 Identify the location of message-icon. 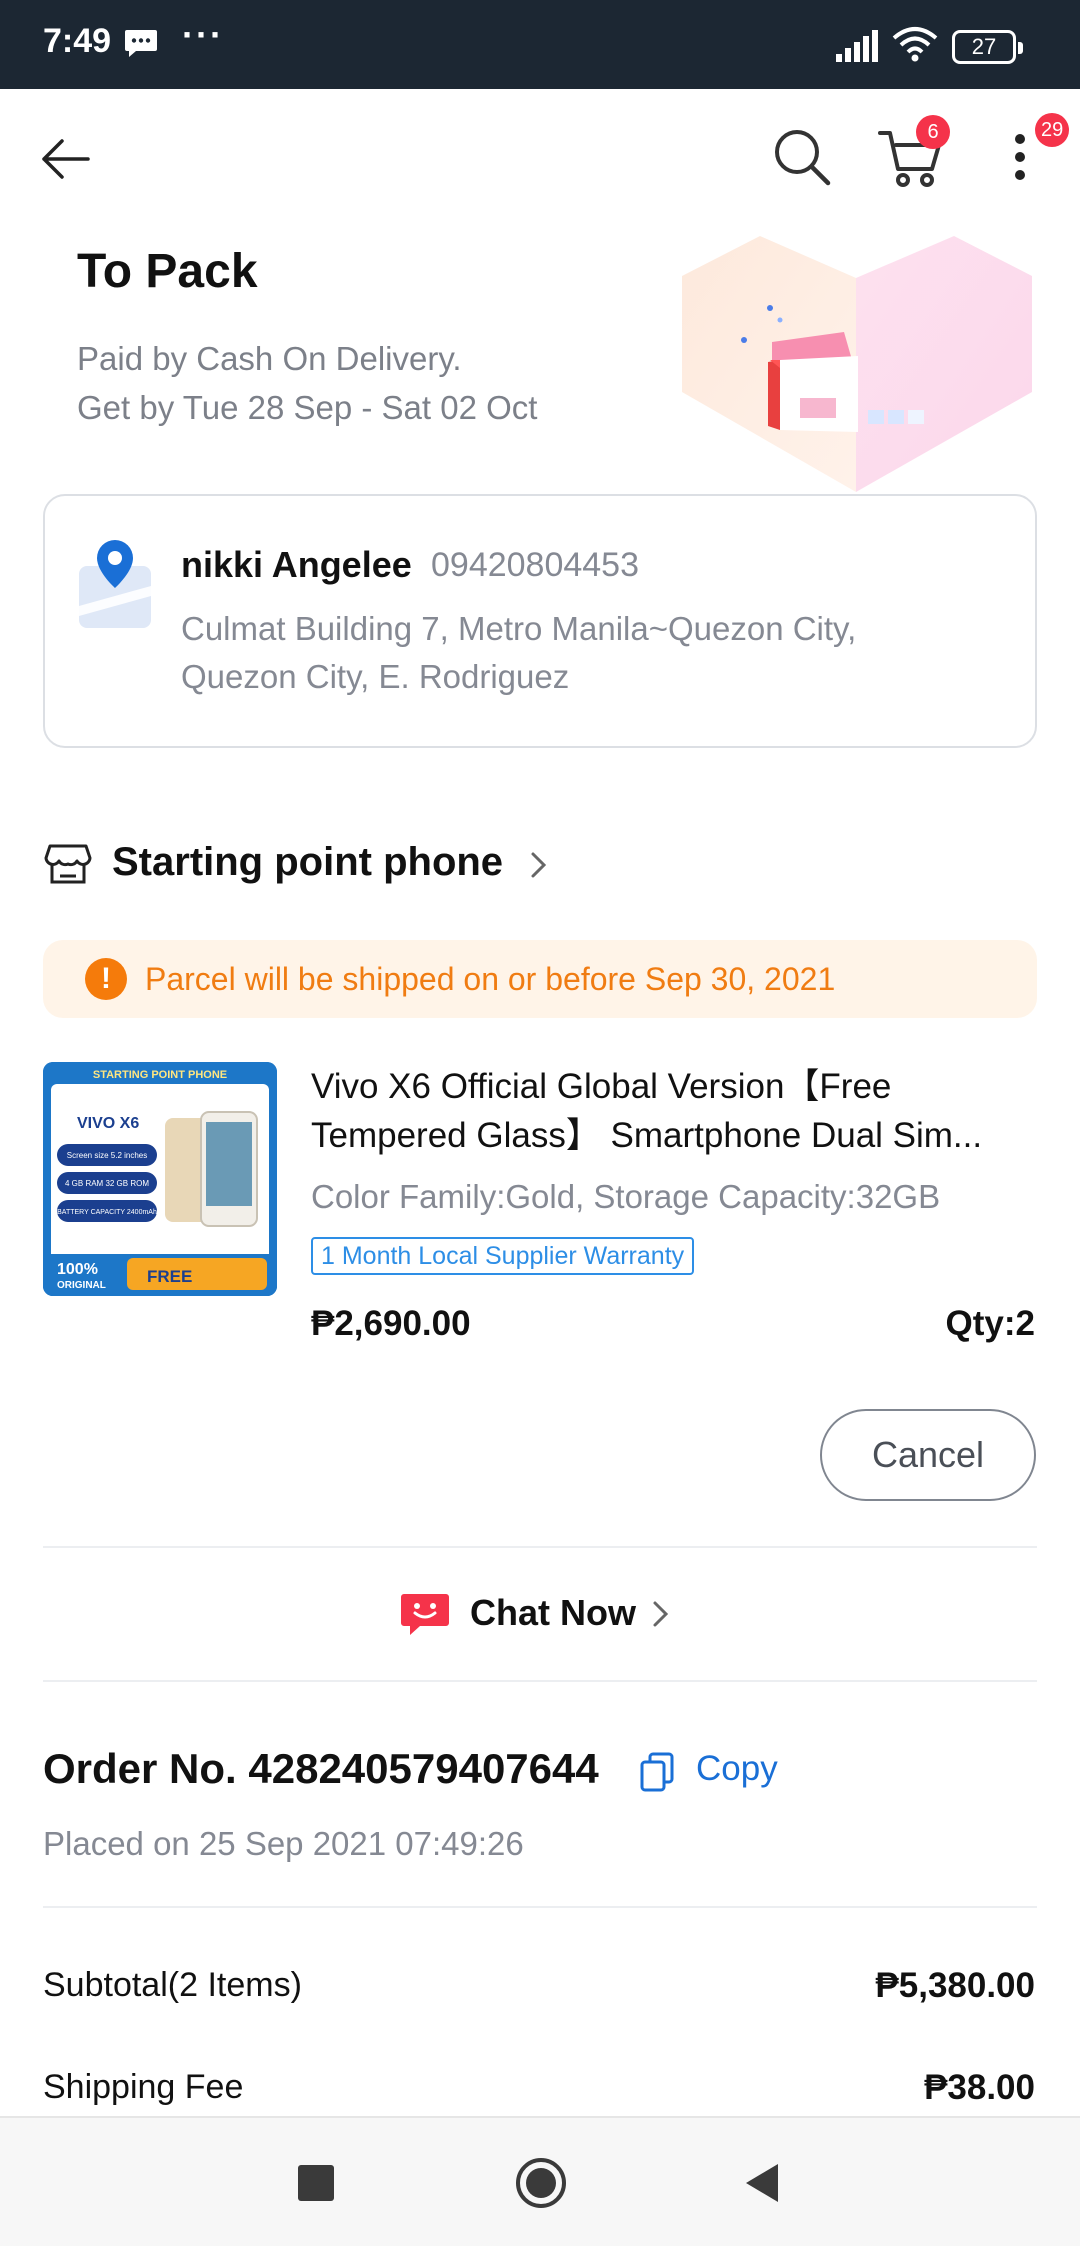
(141, 43).